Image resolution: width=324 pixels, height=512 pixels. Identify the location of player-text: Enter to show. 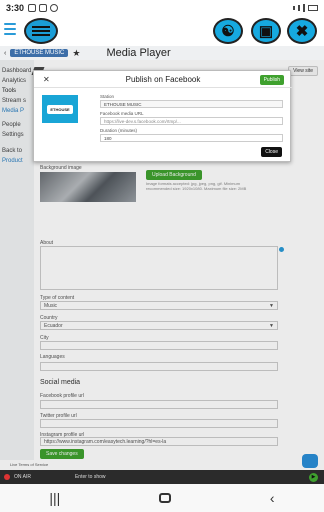
(90, 477).